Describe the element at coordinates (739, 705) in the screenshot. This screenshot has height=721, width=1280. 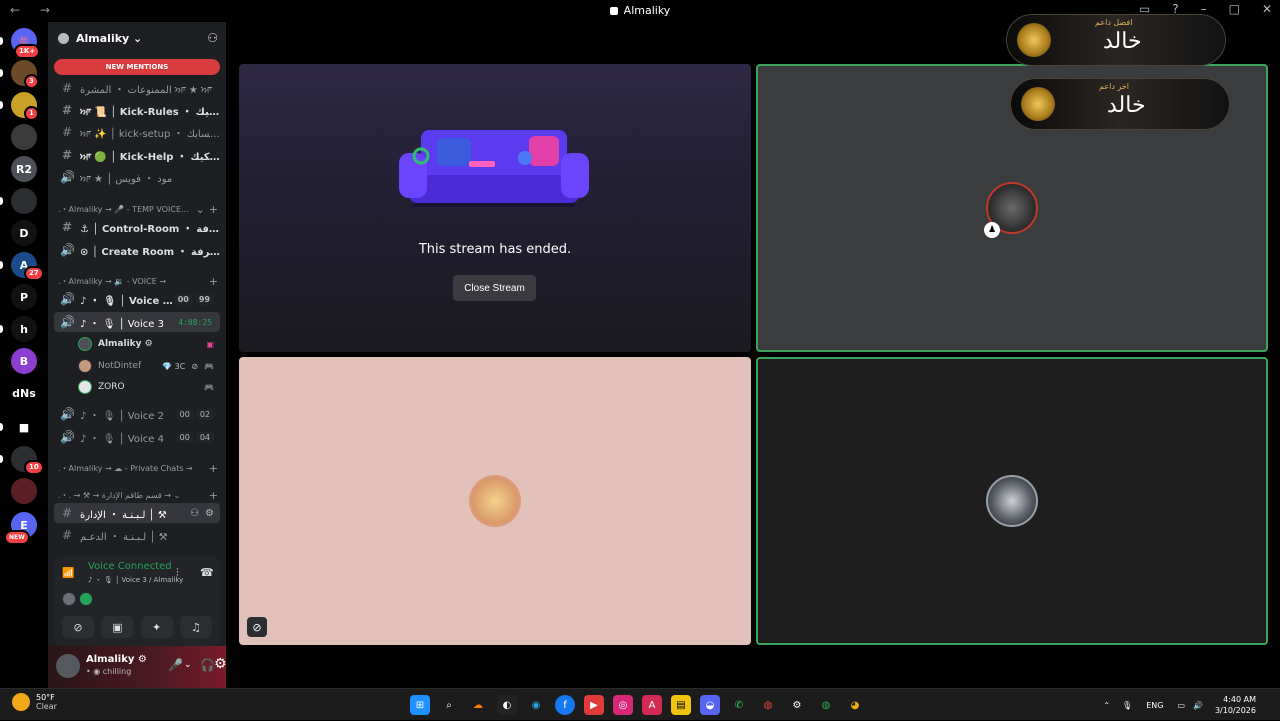
I see `whatsapp-icon: ✆` at that location.